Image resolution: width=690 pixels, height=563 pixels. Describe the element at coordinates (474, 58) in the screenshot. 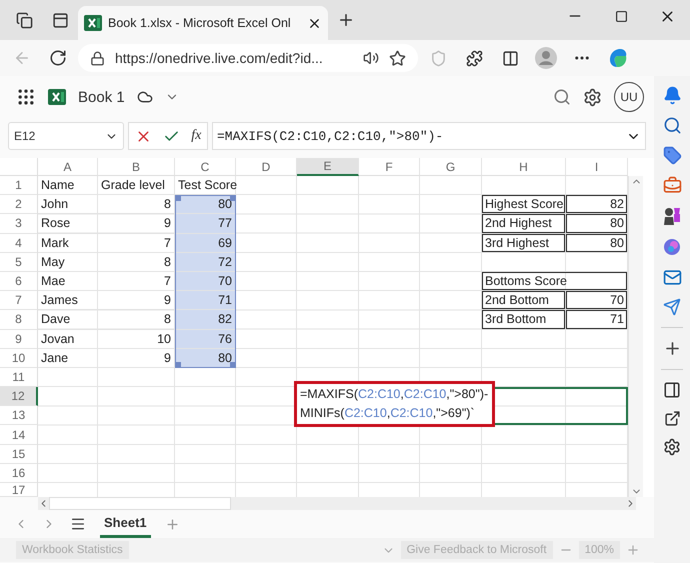

I see `extensions-icon` at that location.